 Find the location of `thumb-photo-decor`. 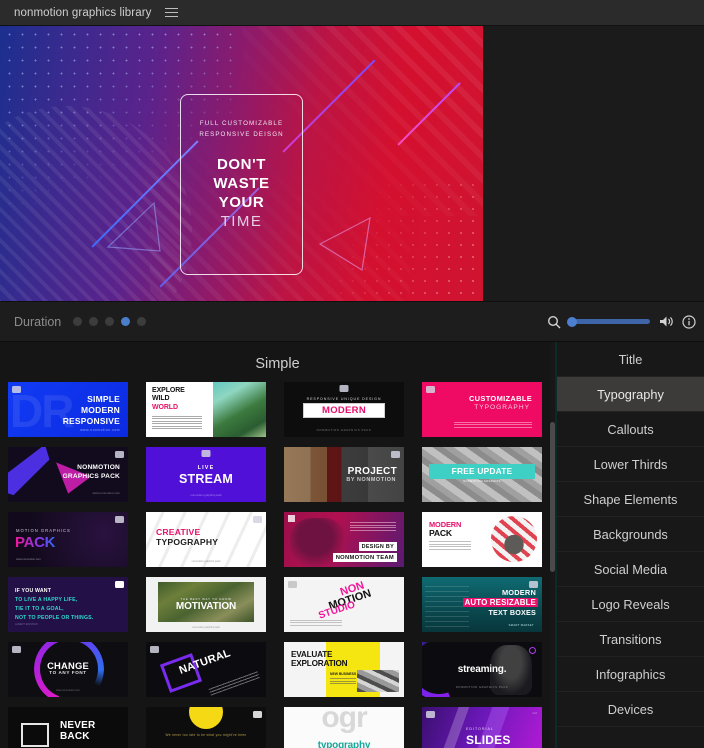

thumb-photo-decor is located at coordinates (239, 409).